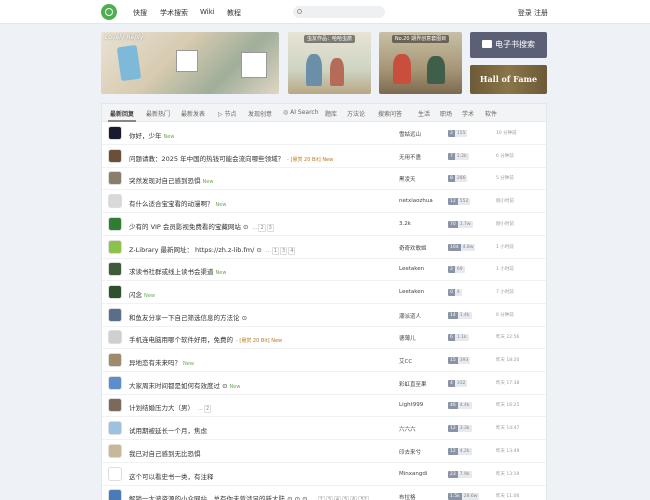  I want to click on thread-title: 和鱼友分享一下自己筛选信息的方法论 ⊙, so click(188, 317).